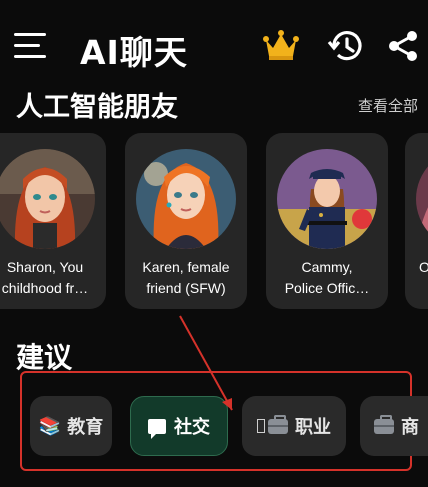 The image size is (428, 487). I want to click on menu-icon, so click(30, 46).